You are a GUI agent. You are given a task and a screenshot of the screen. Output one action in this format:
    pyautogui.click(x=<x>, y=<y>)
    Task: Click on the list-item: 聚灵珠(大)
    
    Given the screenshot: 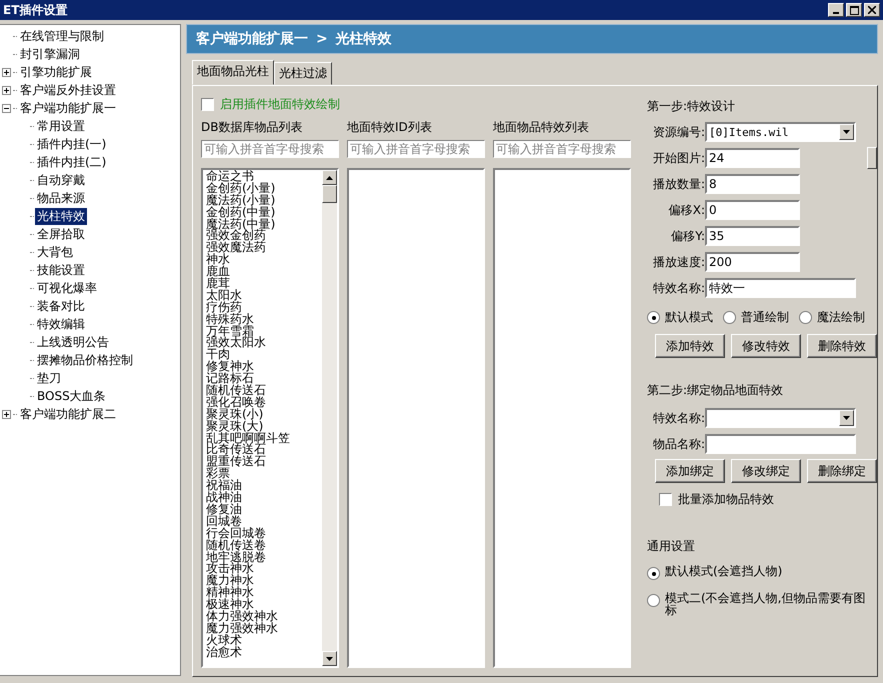 What is the action you would take?
    pyautogui.click(x=262, y=426)
    